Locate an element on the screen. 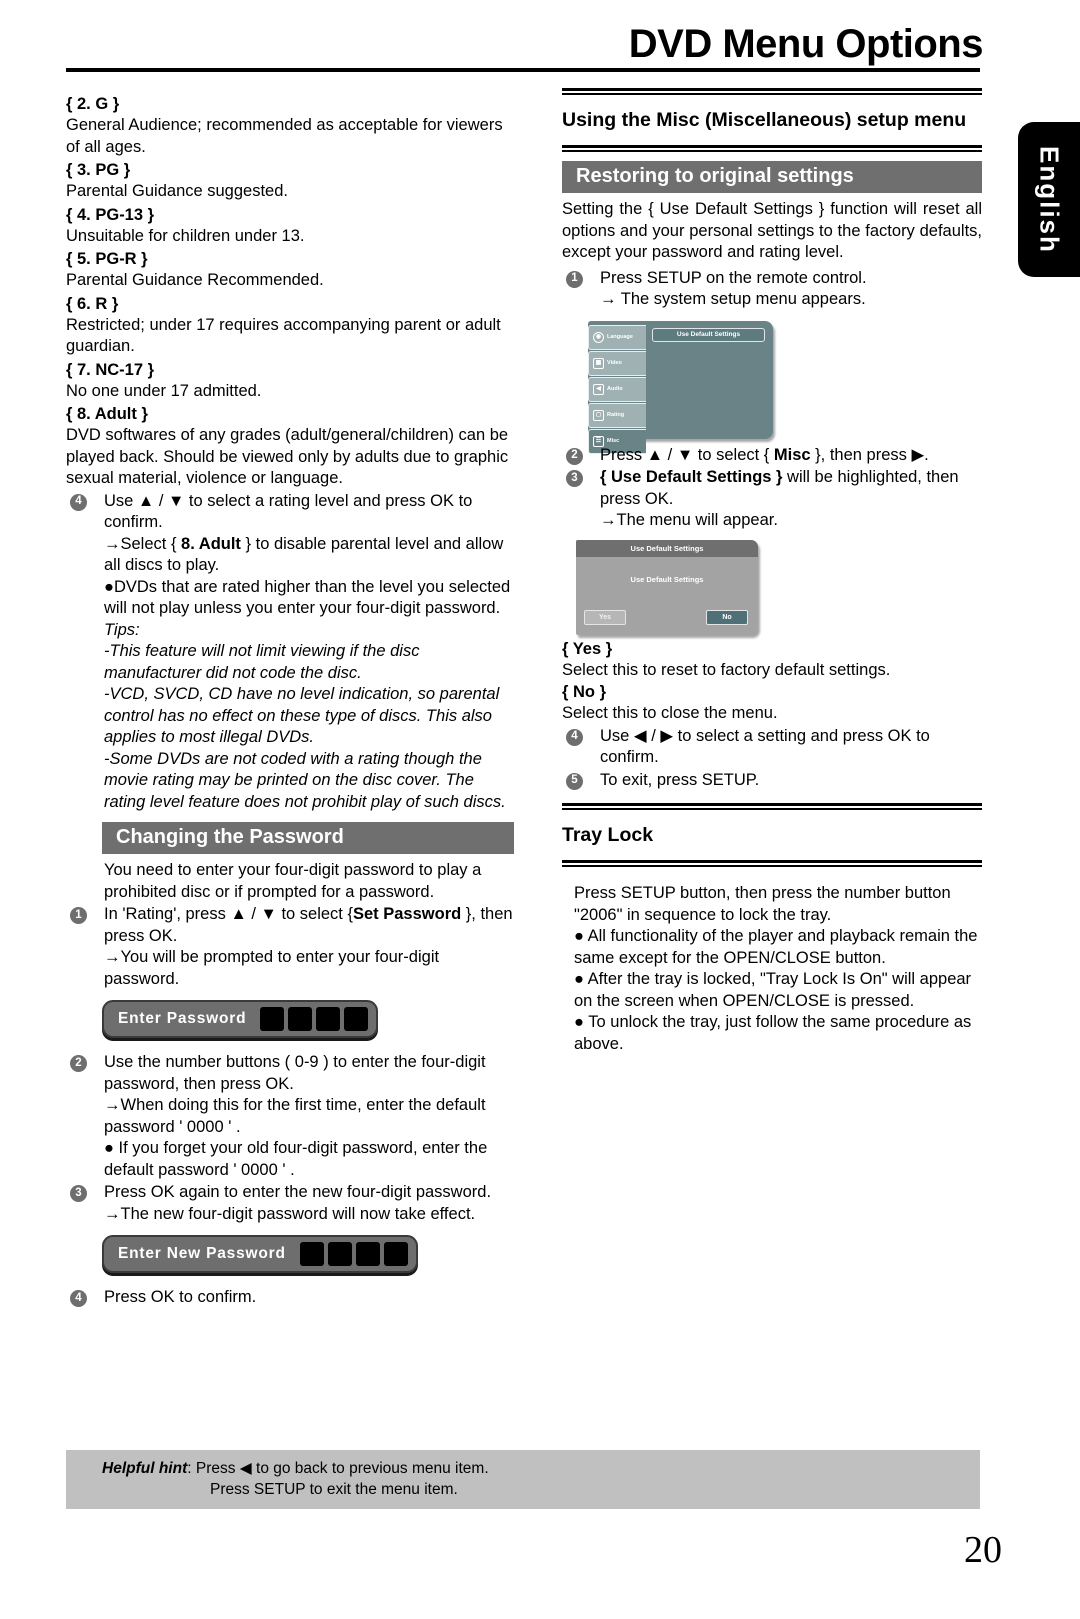 The height and width of the screenshot is (1619, 1080). rating-desc-nc17: No one under 17 admitted. is located at coordinates (164, 390).